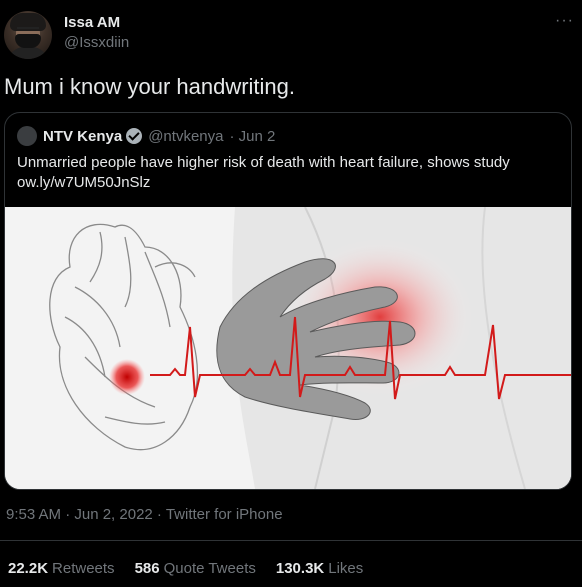  What do you see at coordinates (92, 22) in the screenshot?
I see `author-name: Issa AM` at bounding box center [92, 22].